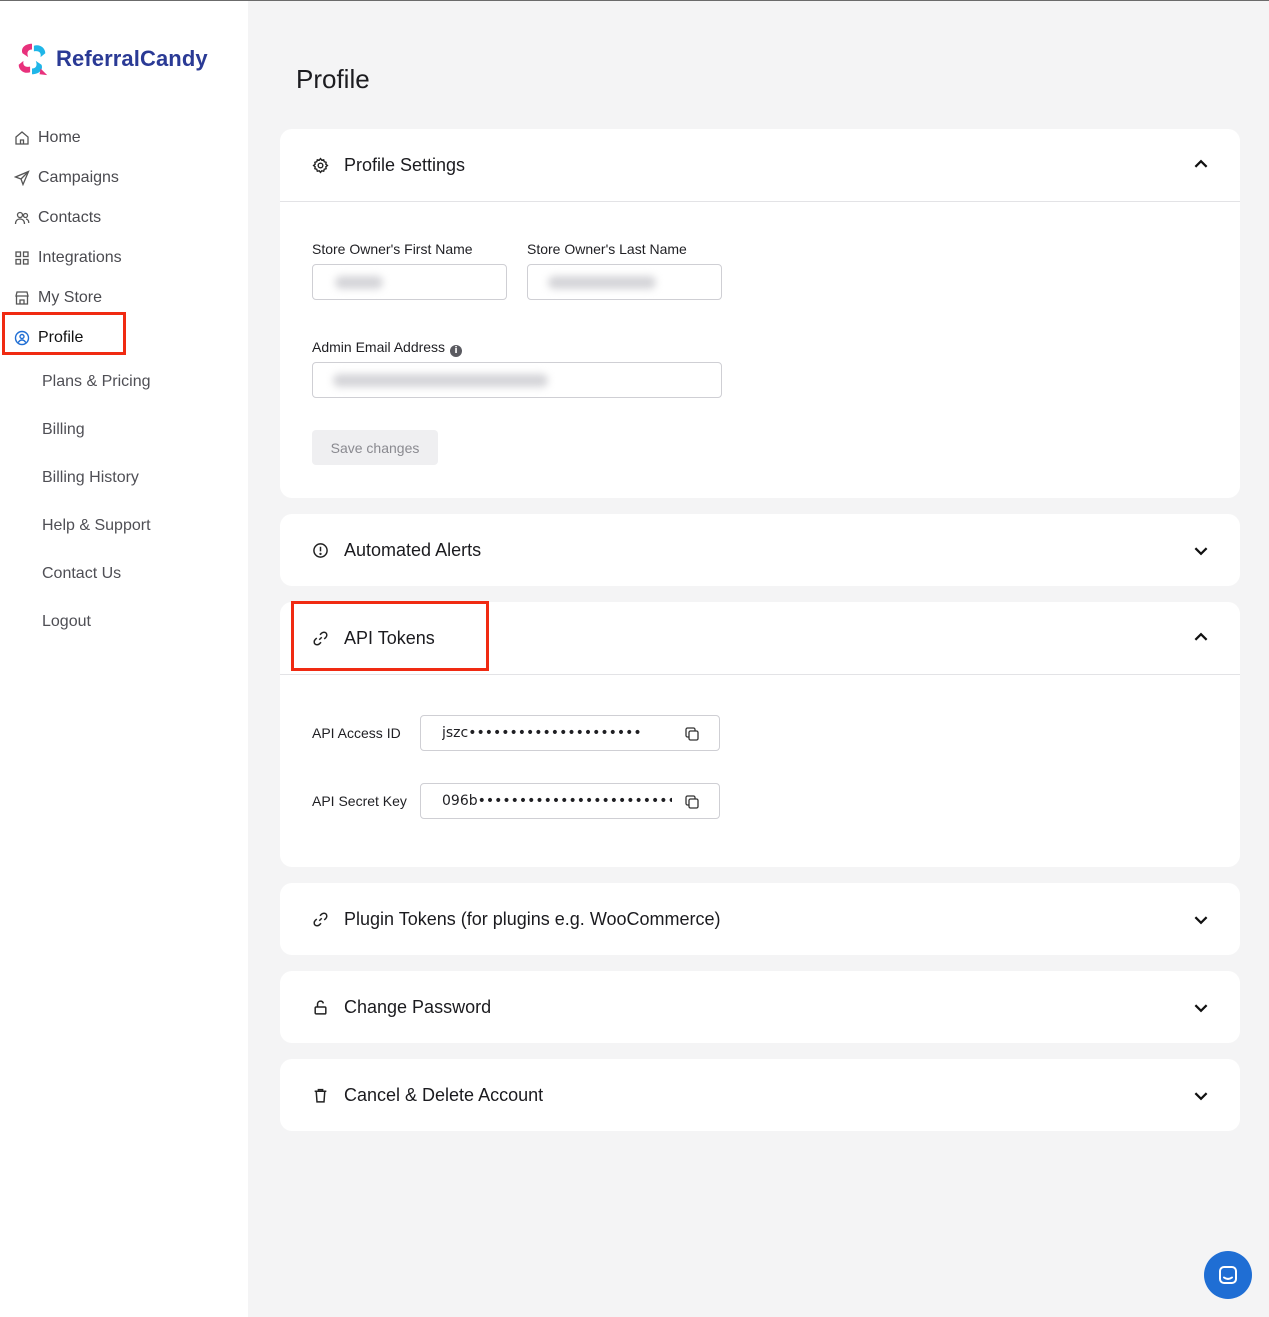 The width and height of the screenshot is (1269, 1317). I want to click on change-password-title: Change Password, so click(418, 1006).